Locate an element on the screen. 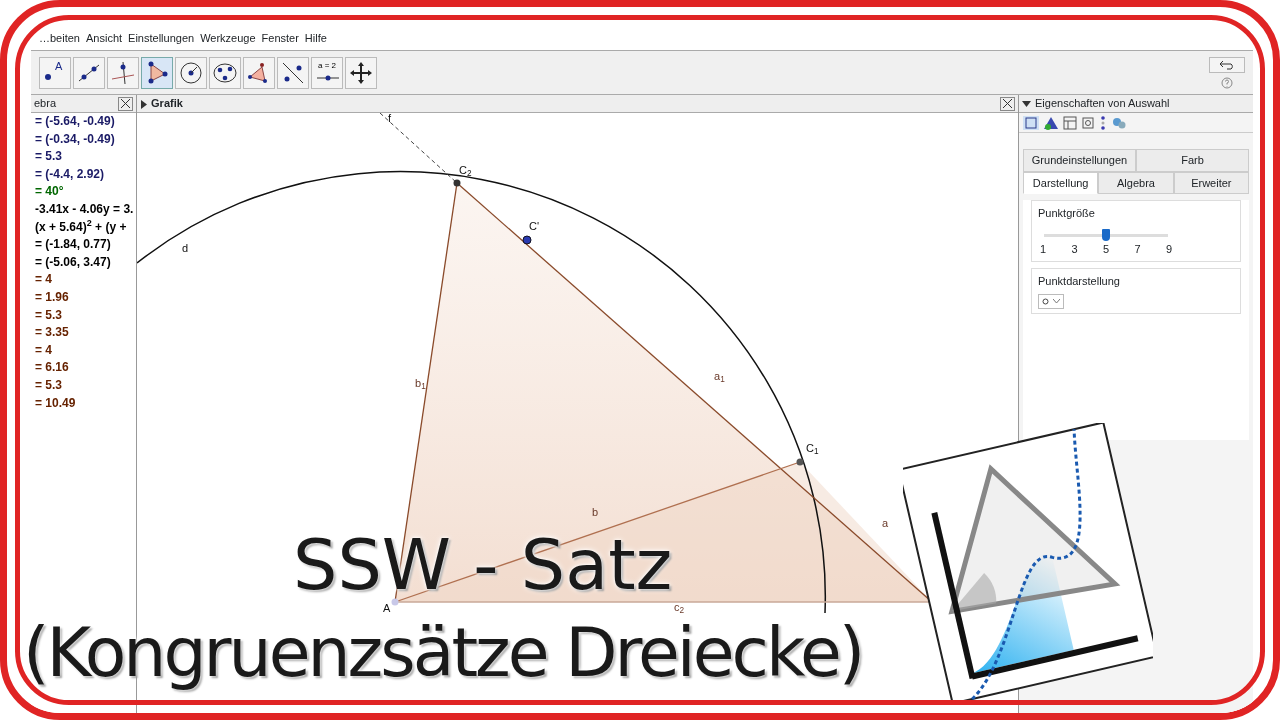 This screenshot has height=720, width=1280. algebra-entry: = 1.96 is located at coordinates (83, 297).